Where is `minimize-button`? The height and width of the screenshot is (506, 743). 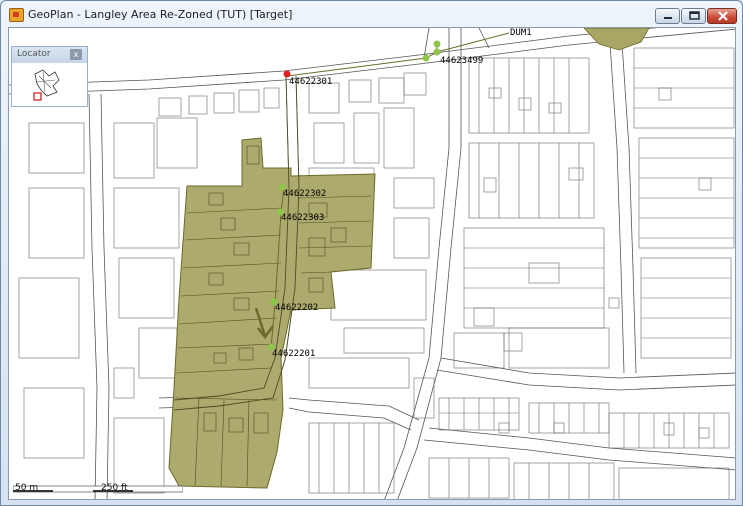
minimize-button is located at coordinates (667, 16).